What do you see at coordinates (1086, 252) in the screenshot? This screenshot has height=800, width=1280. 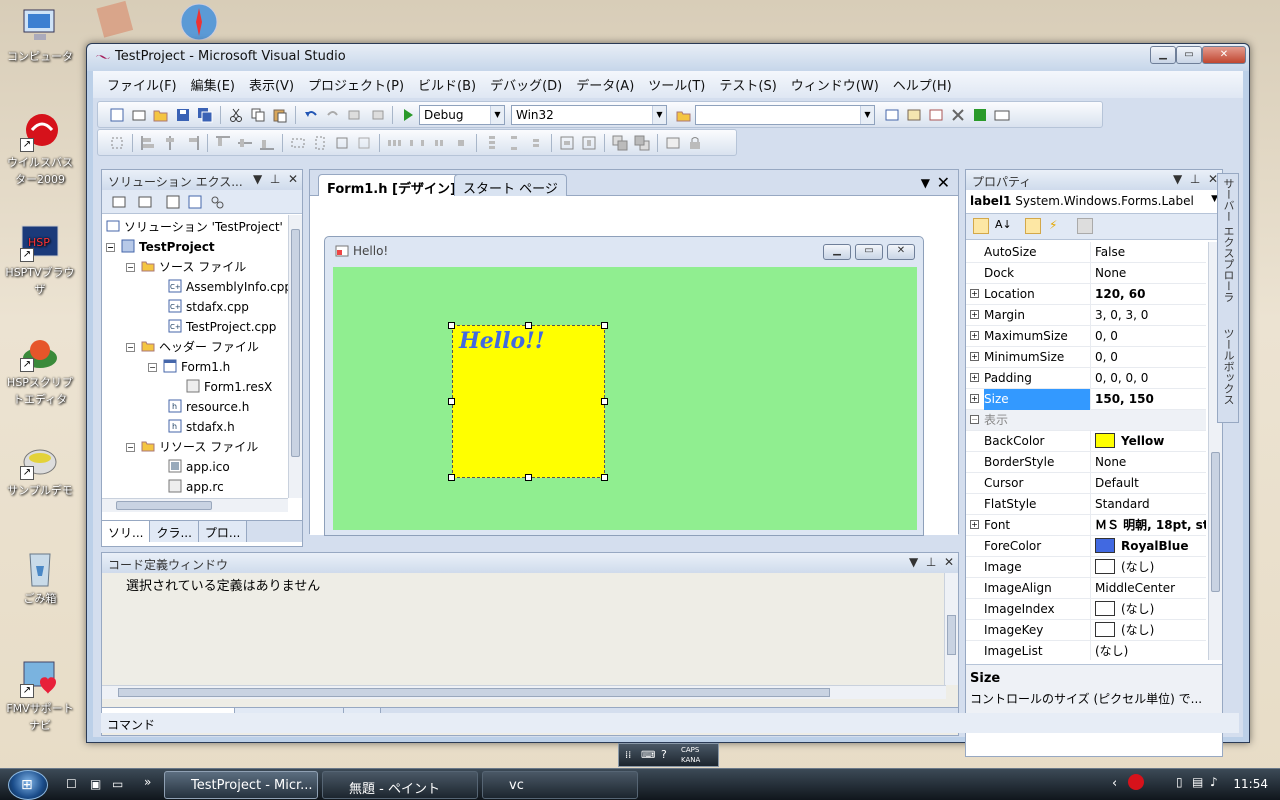 I see `property-row: AutoSize False` at bounding box center [1086, 252].